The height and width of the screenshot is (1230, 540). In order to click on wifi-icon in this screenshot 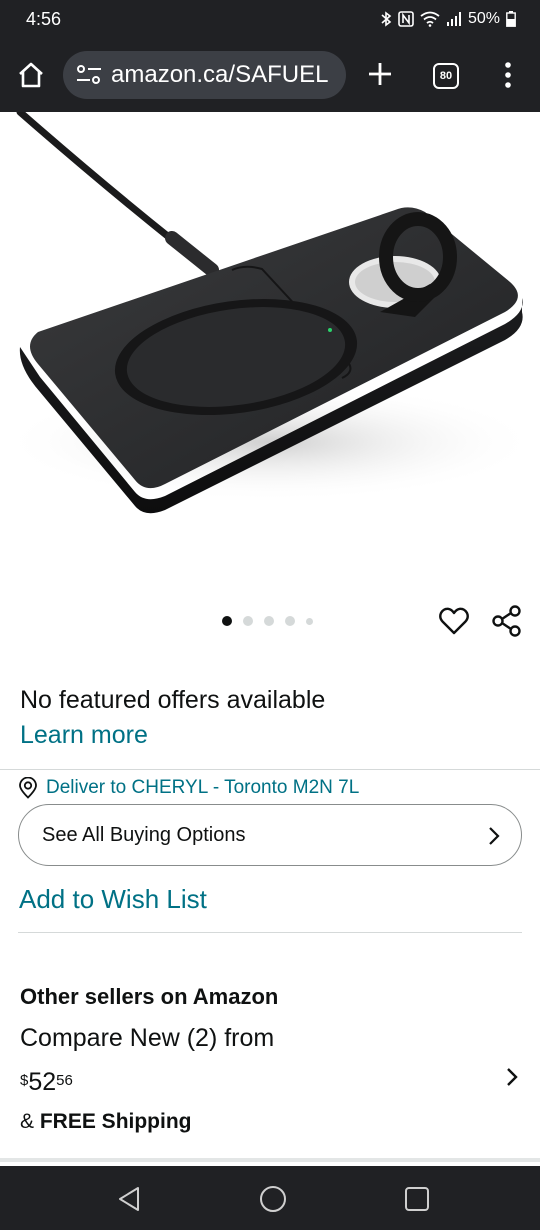, I will do `click(430, 19)`.